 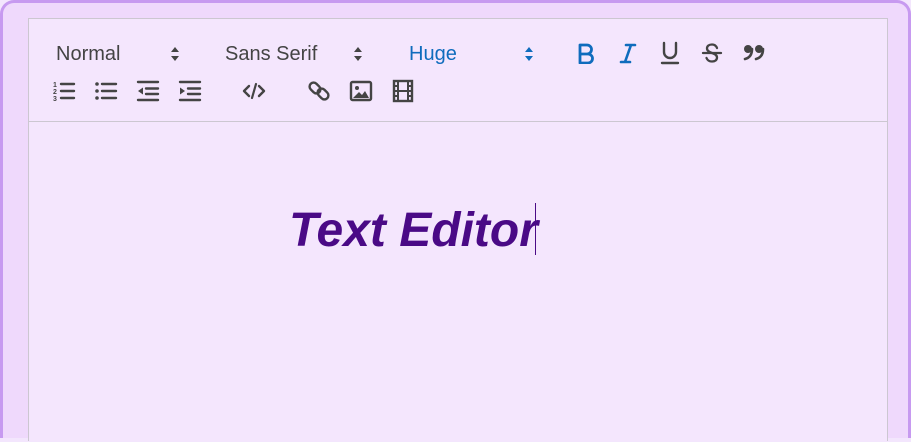 I want to click on bold-icon, so click(x=586, y=53).